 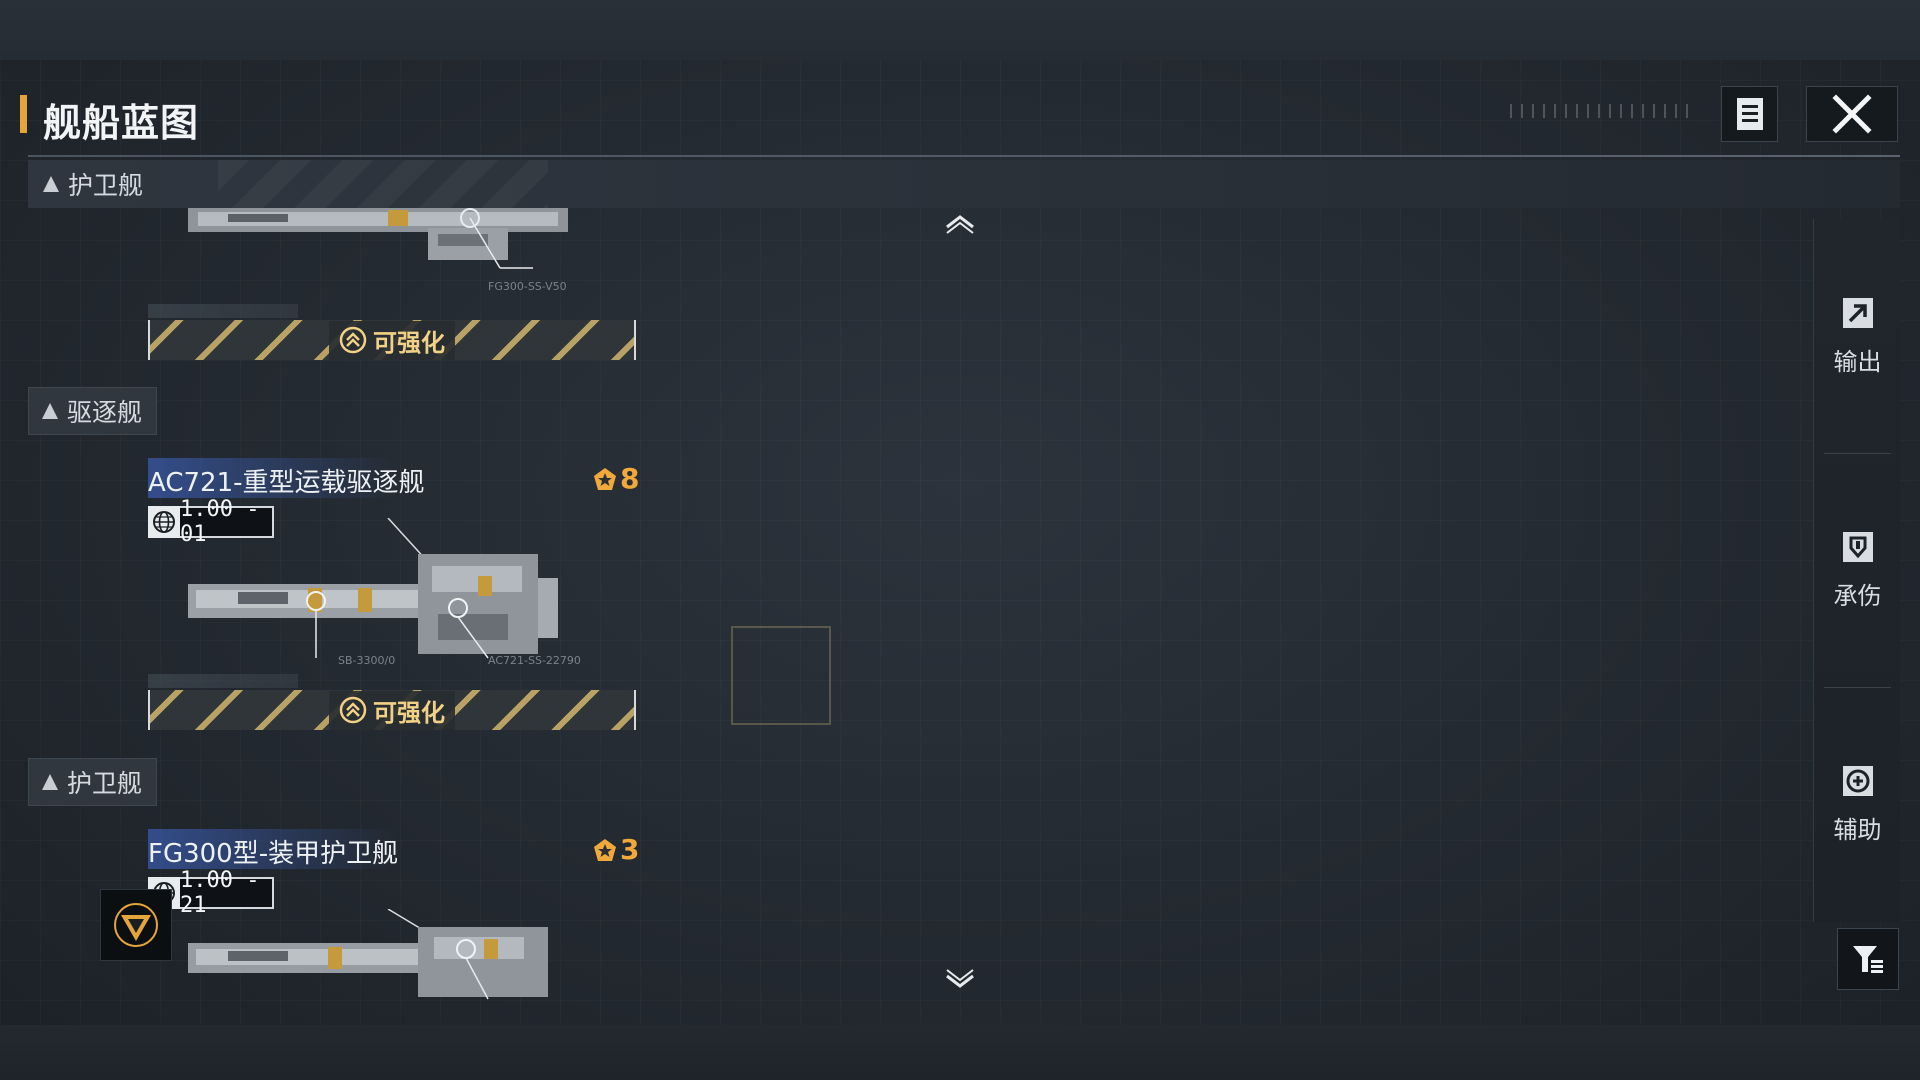 I want to click on category-stripes, so click(x=383, y=184).